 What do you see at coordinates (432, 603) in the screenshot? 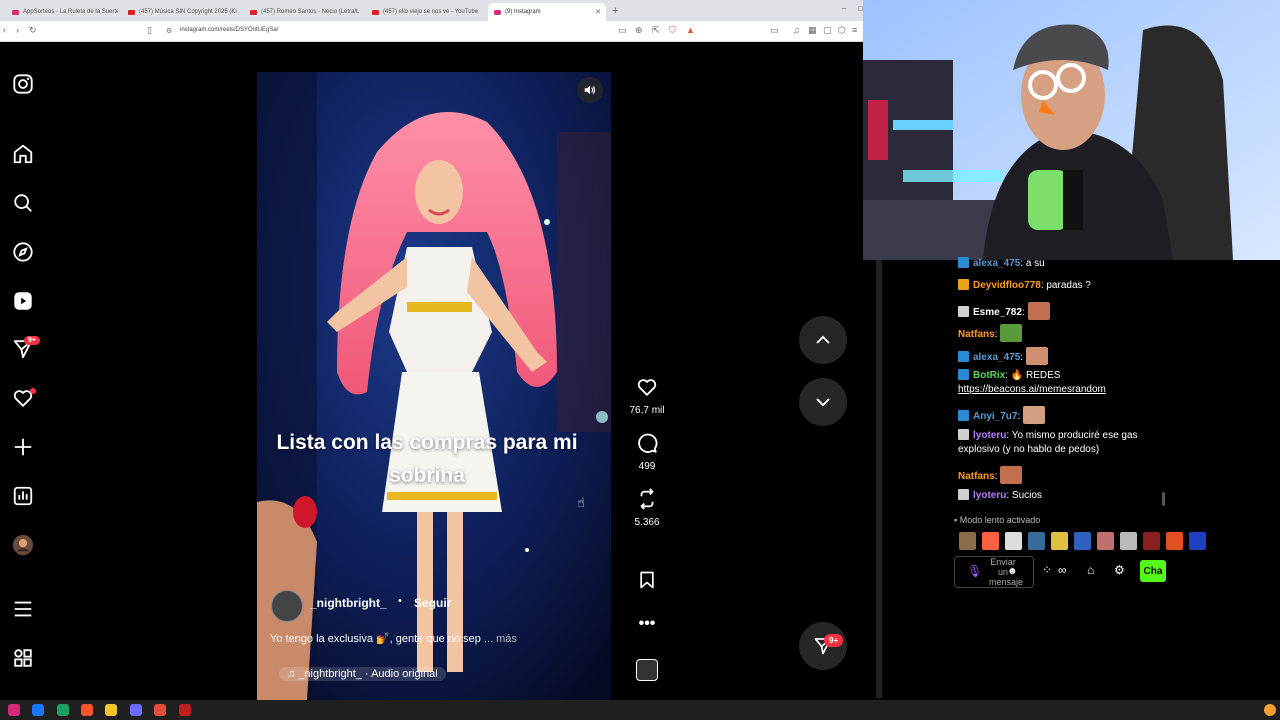
I see `follow-button: Seguir` at bounding box center [432, 603].